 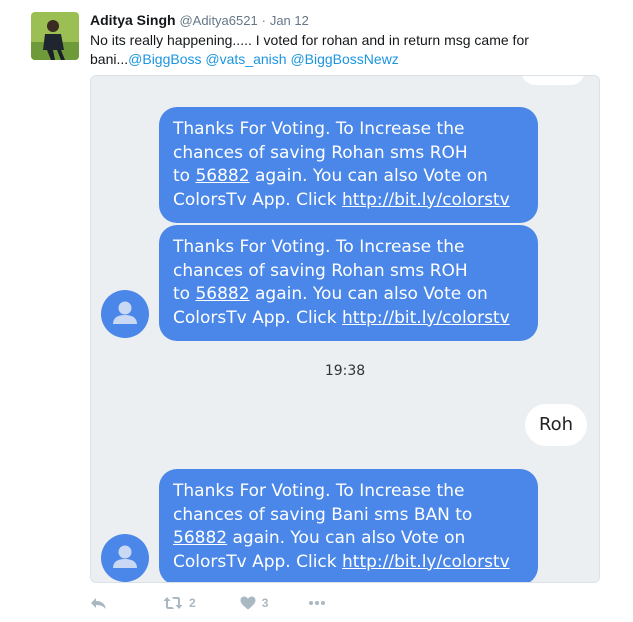 I want to click on sms-2-line-2: chances of saving Rohan sms ROH, so click(x=320, y=270).